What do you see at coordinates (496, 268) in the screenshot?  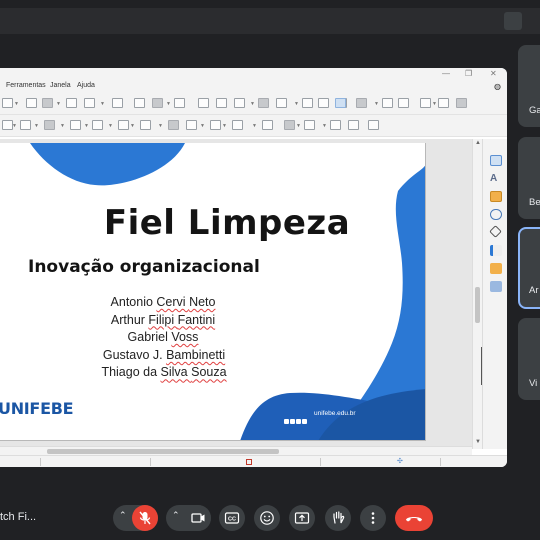 I see `animation-icon` at bounding box center [496, 268].